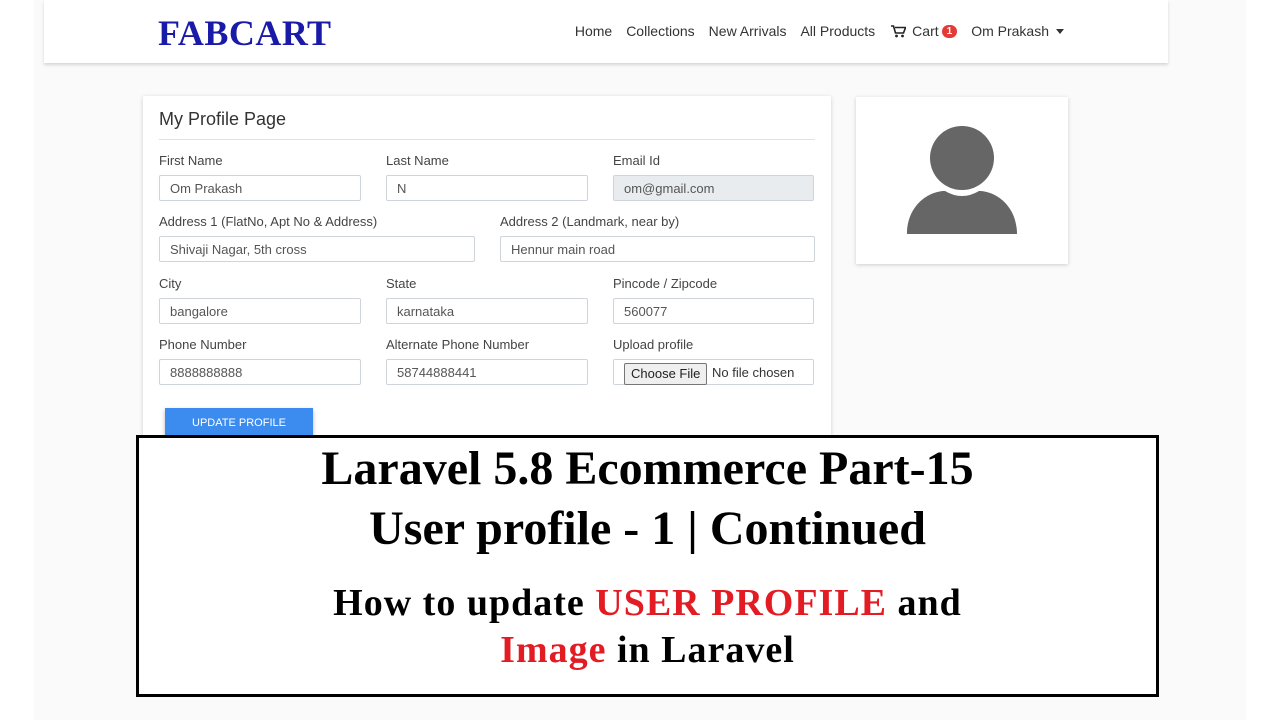  I want to click on address1-label: Address 1 (FlatNo, Apt No & Address), so click(268, 221).